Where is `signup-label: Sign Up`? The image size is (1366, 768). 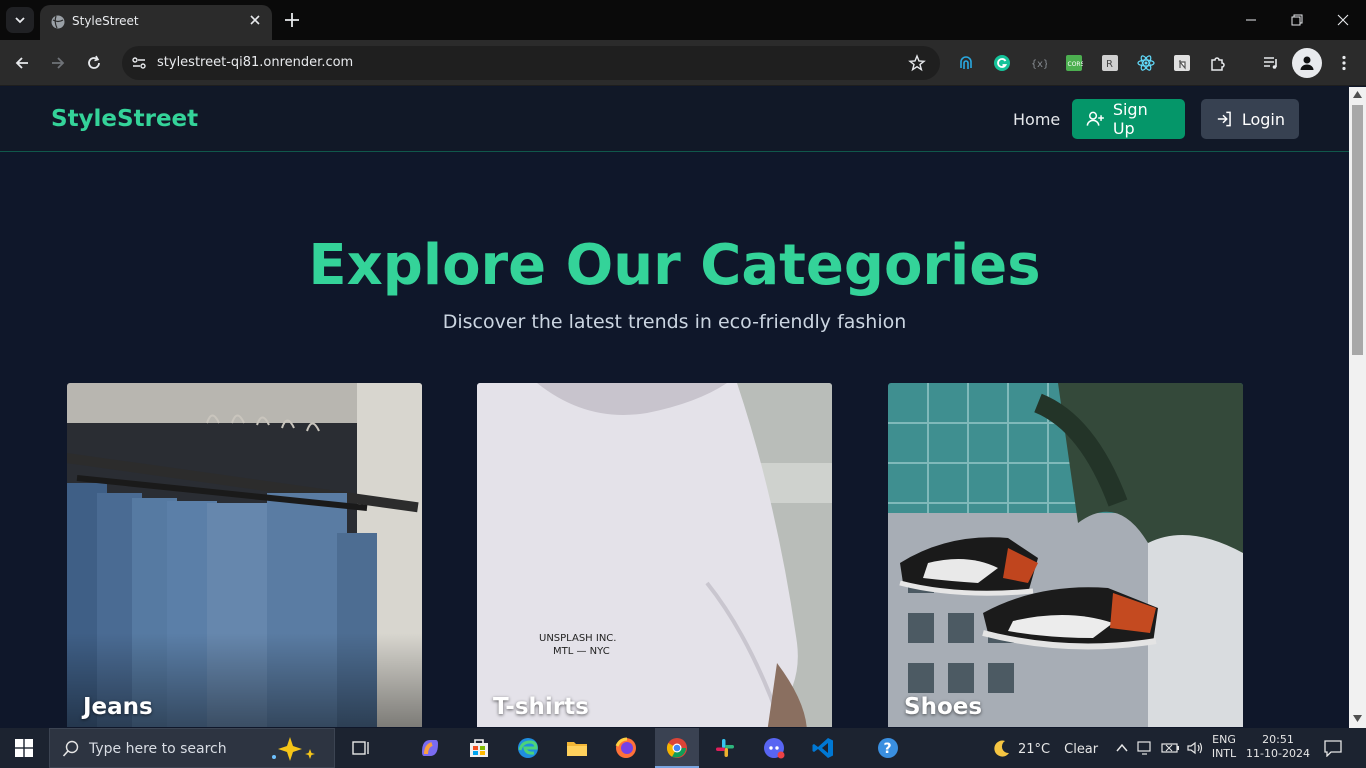
signup-label: Sign Up is located at coordinates (1130, 119).